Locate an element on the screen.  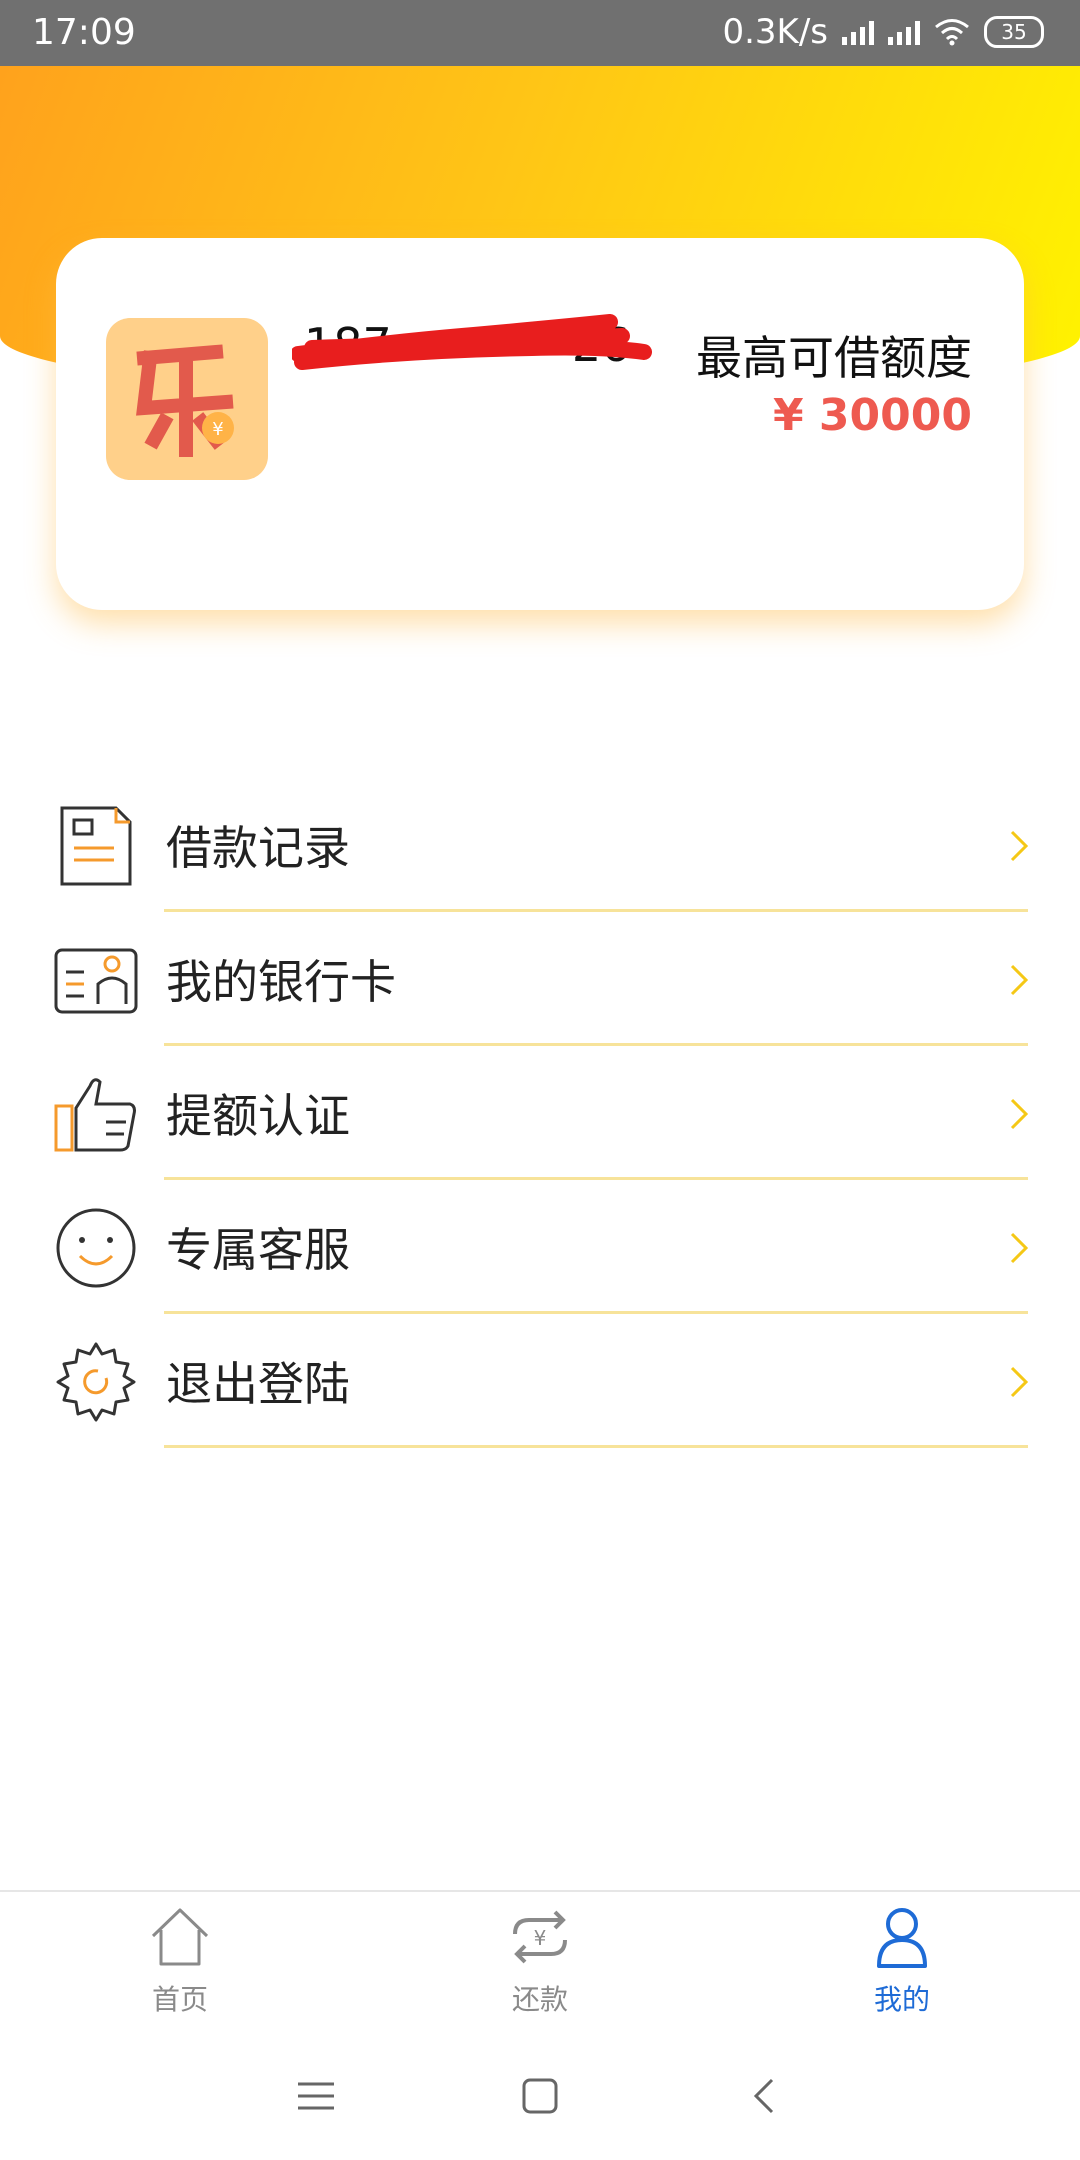
home-icon is located at coordinates (180, 1937).